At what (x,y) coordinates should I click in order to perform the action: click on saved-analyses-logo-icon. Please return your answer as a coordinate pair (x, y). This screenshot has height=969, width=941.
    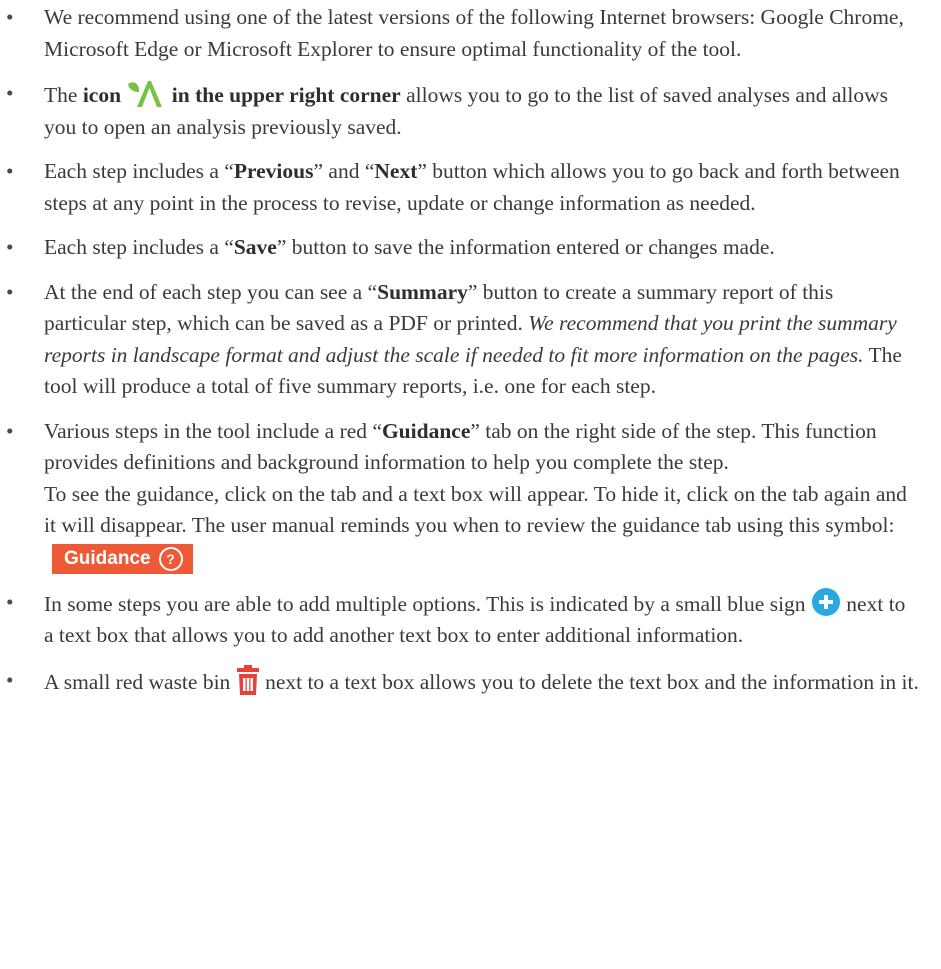
    Looking at the image, I should click on (145, 94).